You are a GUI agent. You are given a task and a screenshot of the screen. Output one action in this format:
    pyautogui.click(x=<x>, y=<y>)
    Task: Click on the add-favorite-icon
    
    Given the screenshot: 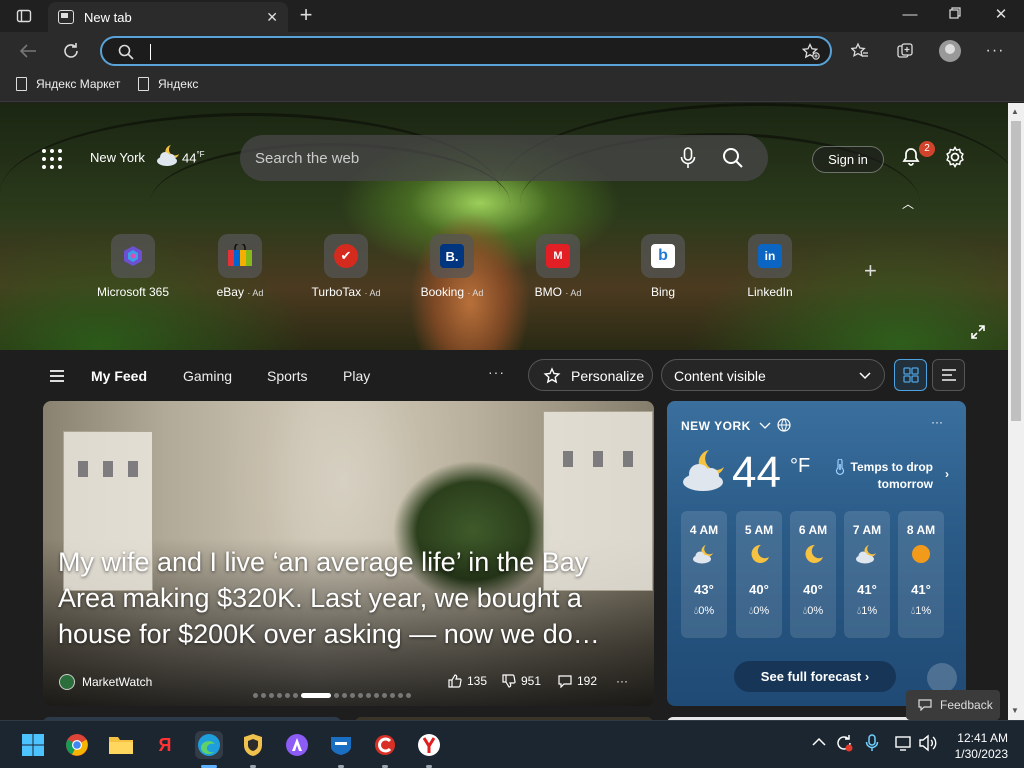 What is the action you would take?
    pyautogui.click(x=811, y=52)
    